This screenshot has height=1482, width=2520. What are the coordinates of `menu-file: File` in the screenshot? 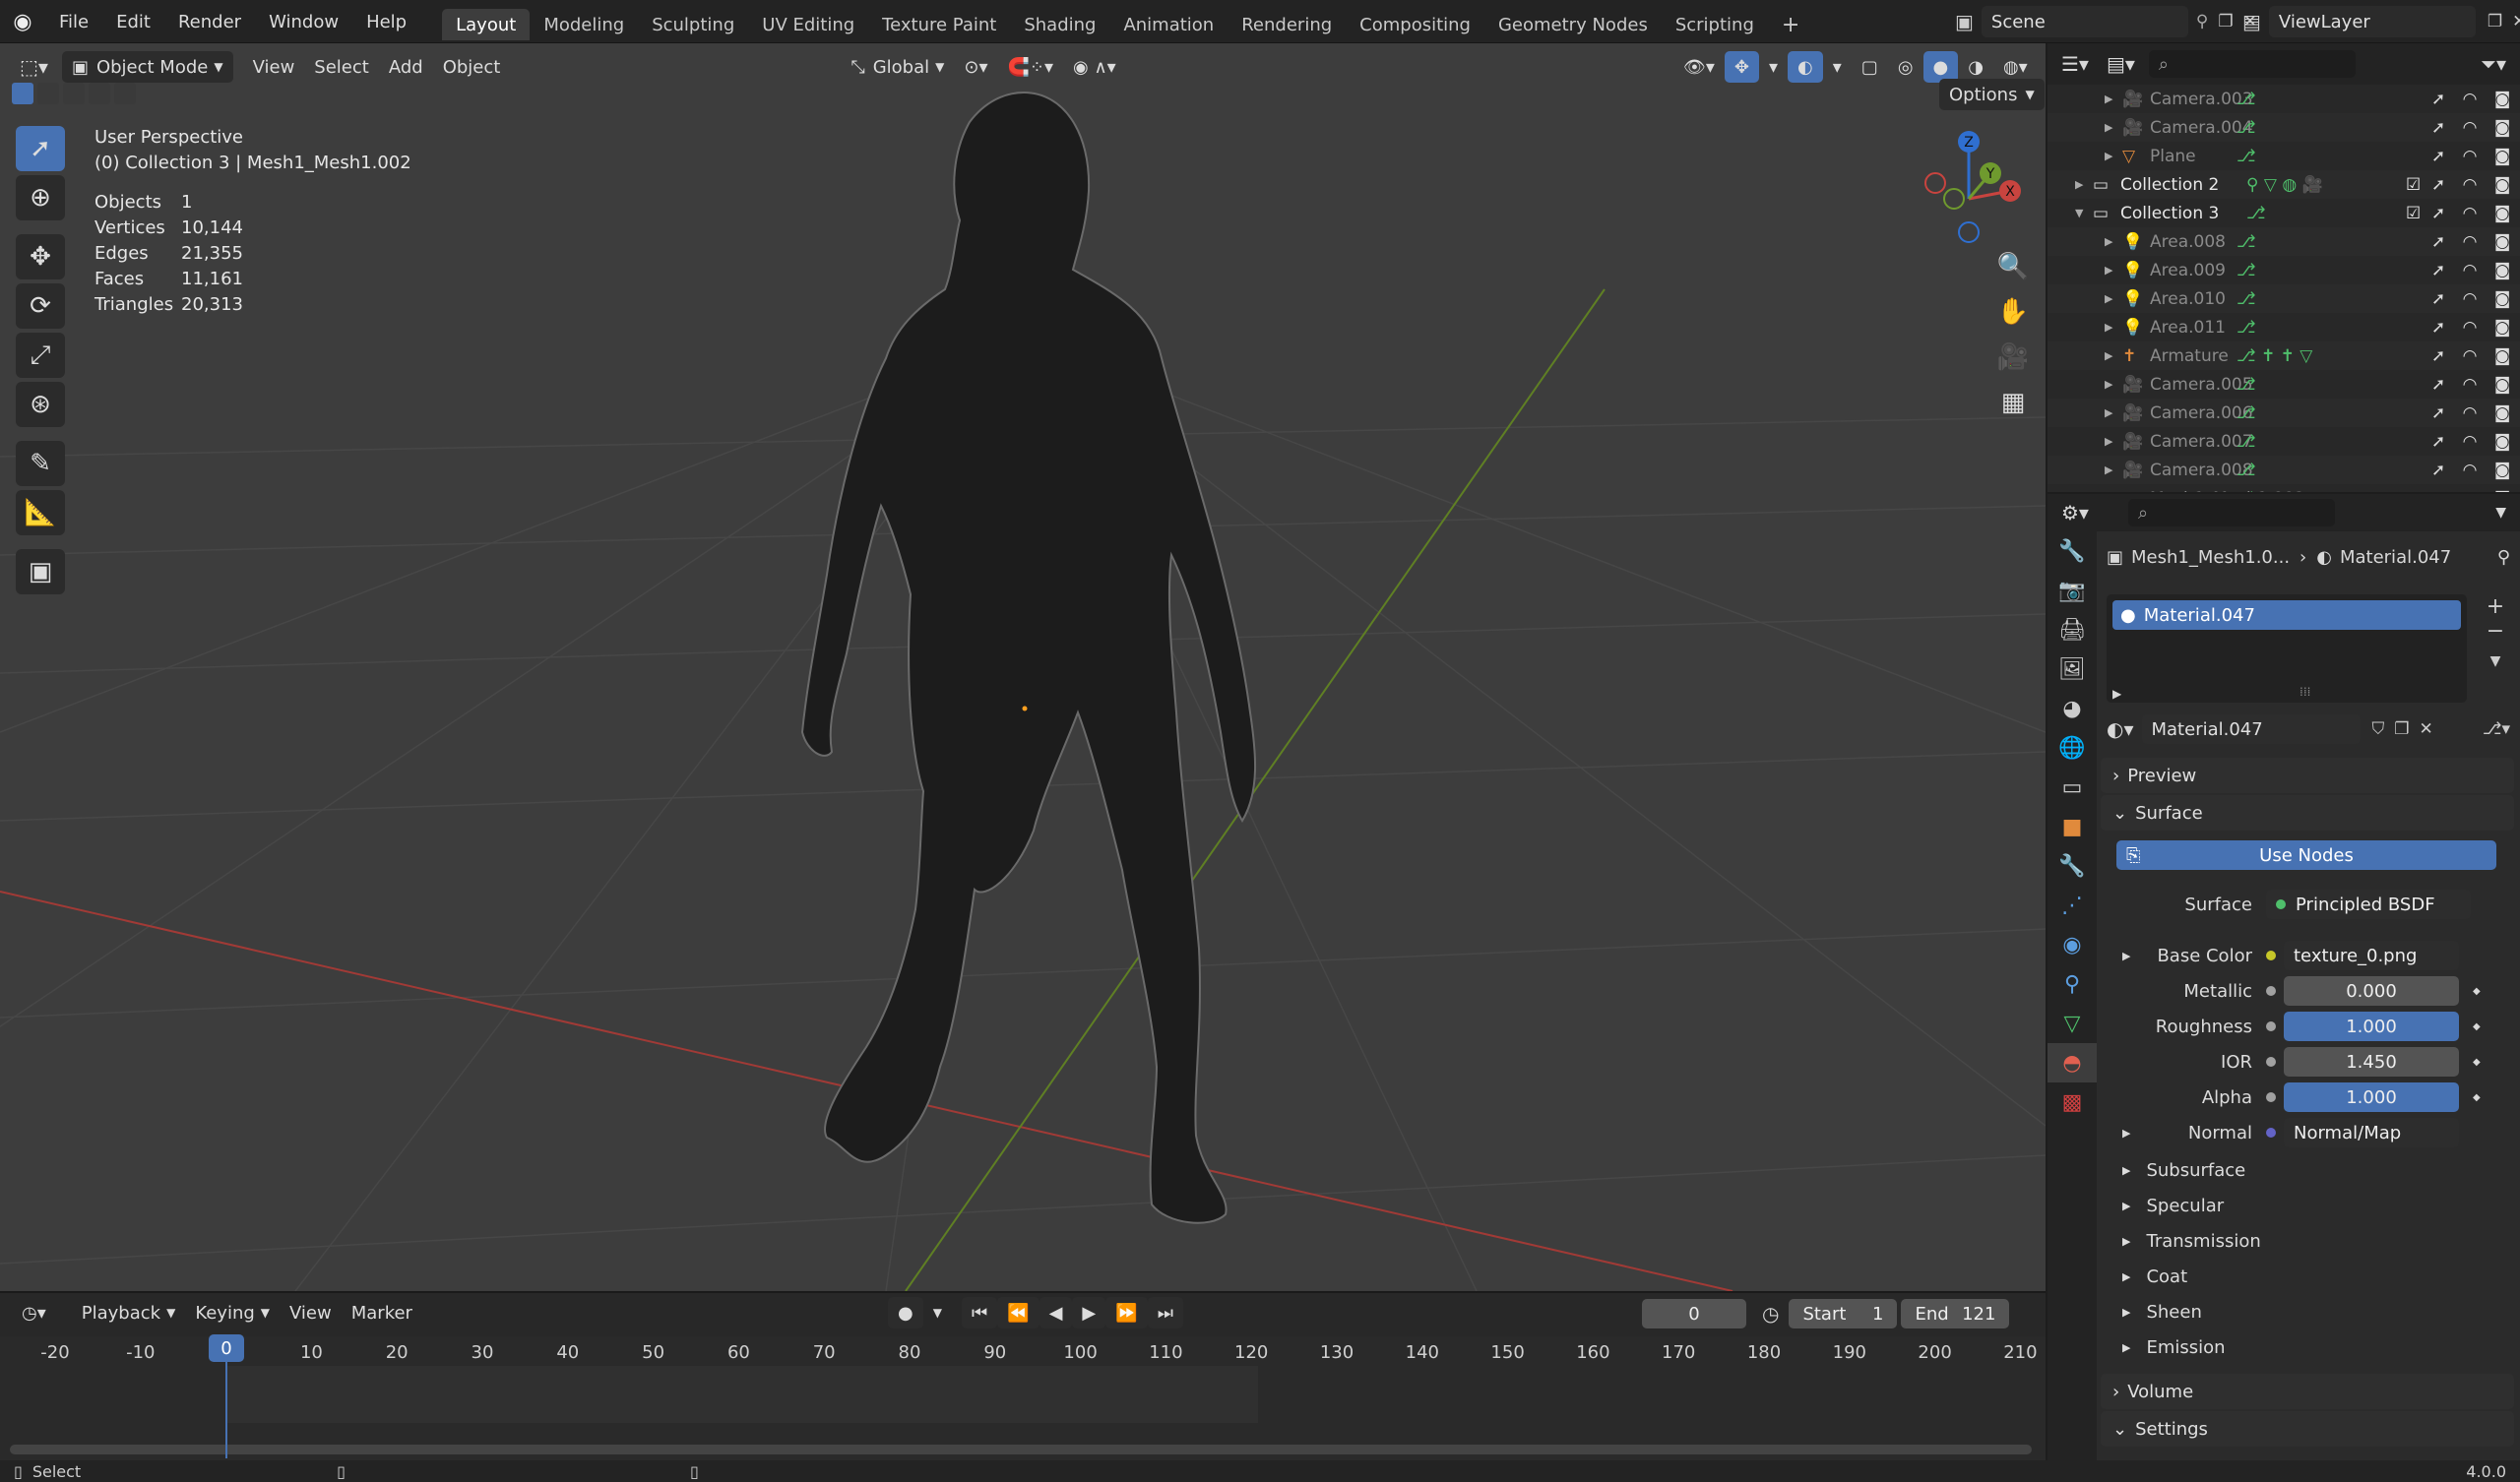 It's located at (73, 21).